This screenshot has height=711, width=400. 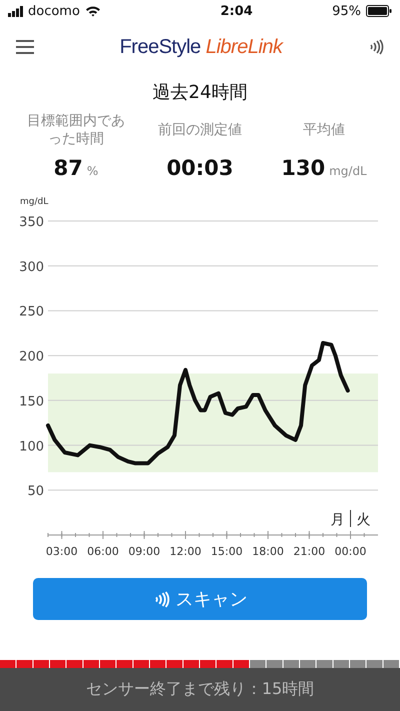 I want to click on clock-time: 2:04, so click(x=236, y=11).